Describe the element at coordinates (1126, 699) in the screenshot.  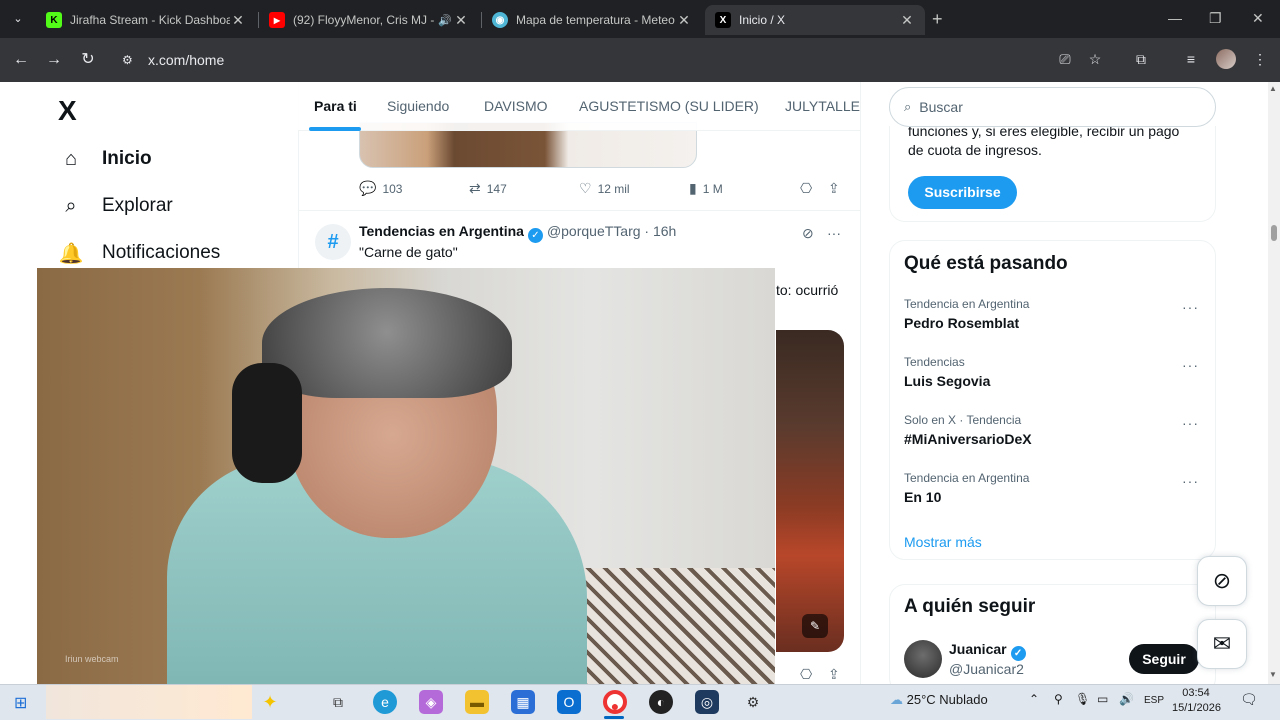
I see `volume-icon: 🔊` at that location.